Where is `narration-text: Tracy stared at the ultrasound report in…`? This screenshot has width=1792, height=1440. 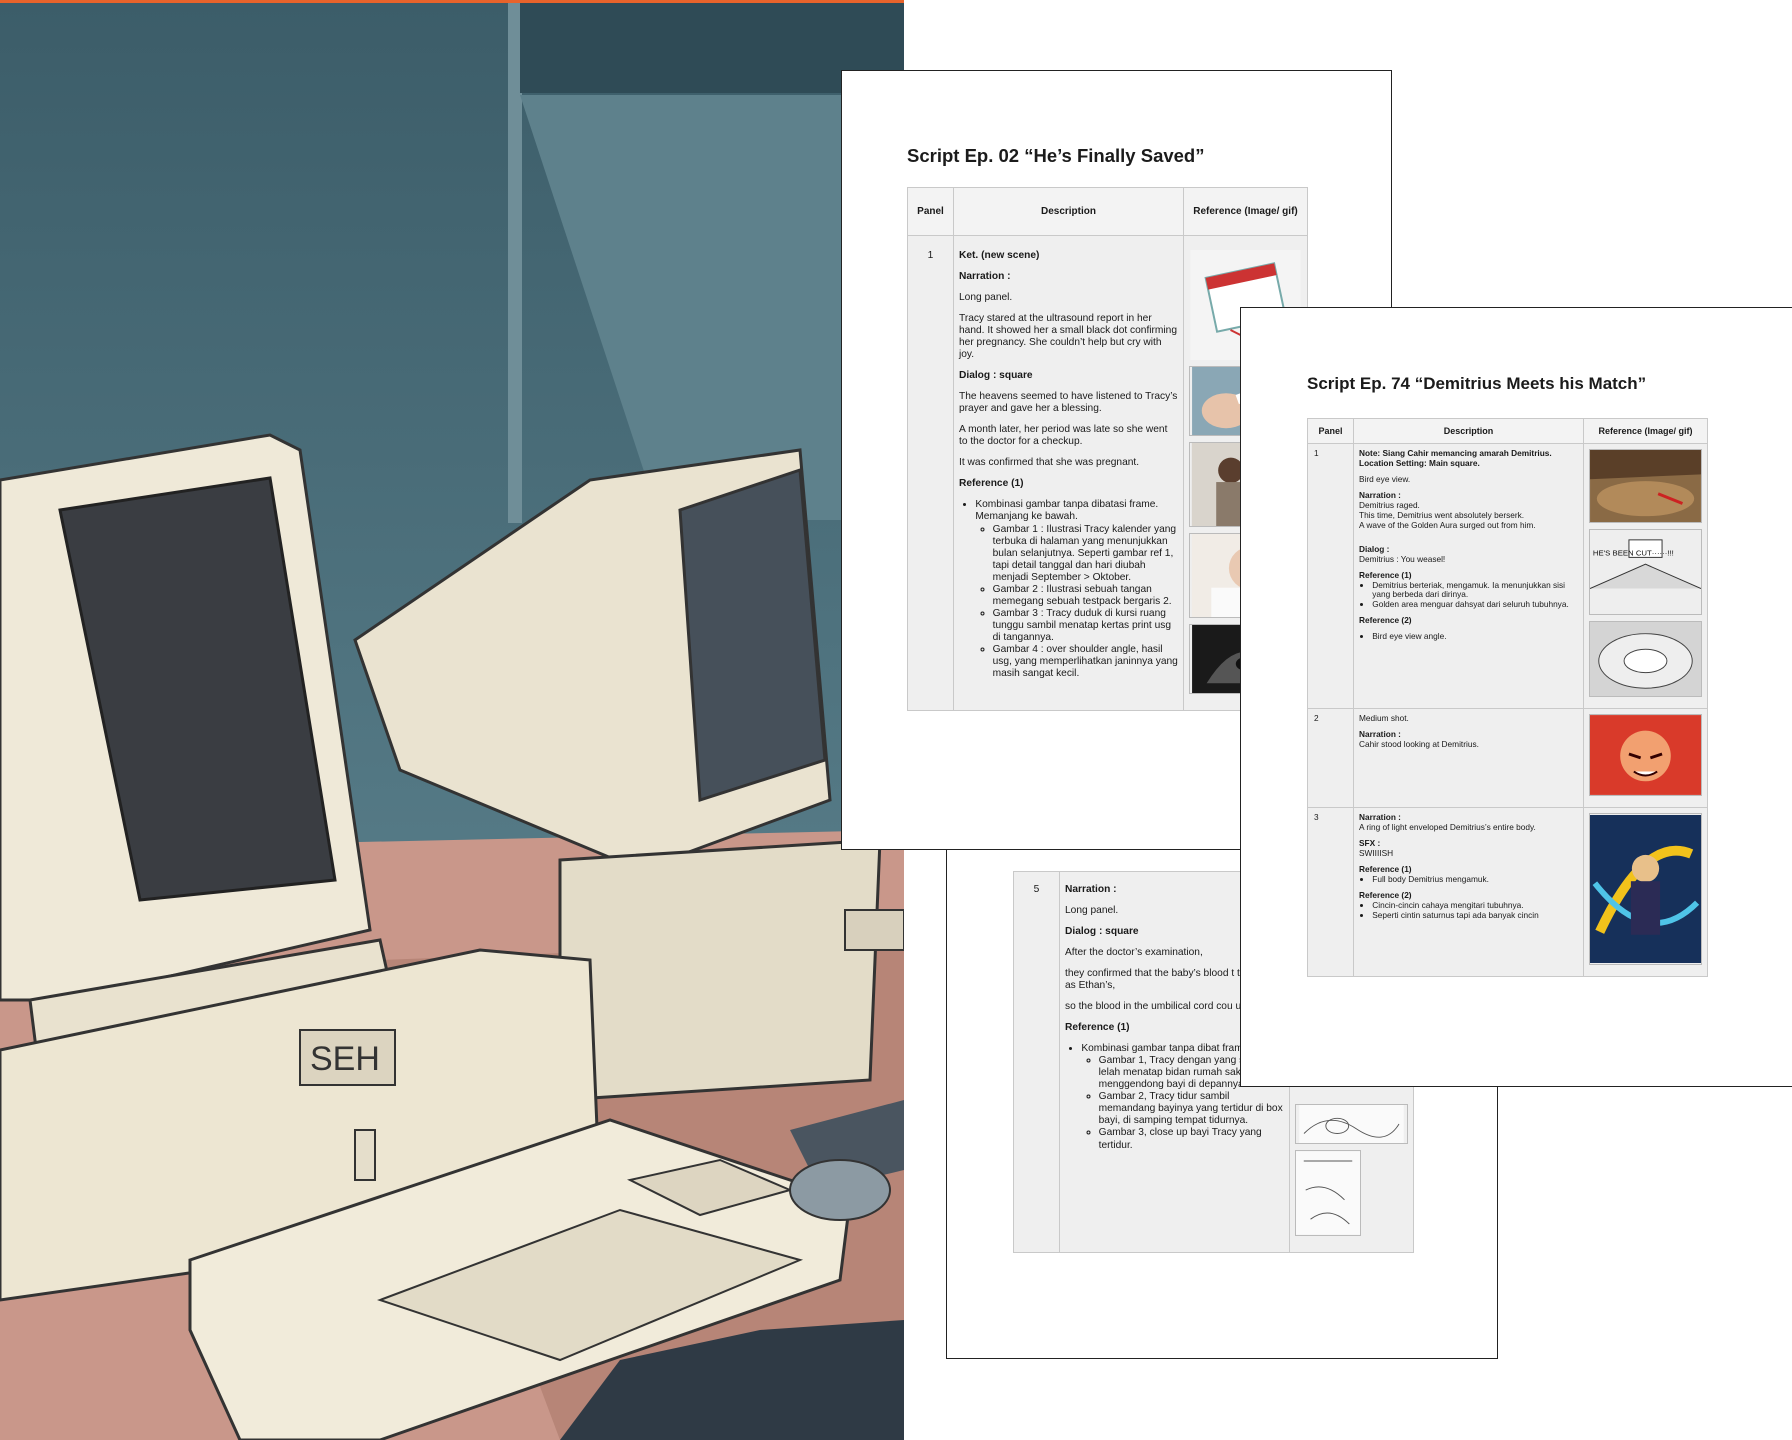
narration-text: Tracy stared at the ultrasound report in… is located at coordinates (1068, 337).